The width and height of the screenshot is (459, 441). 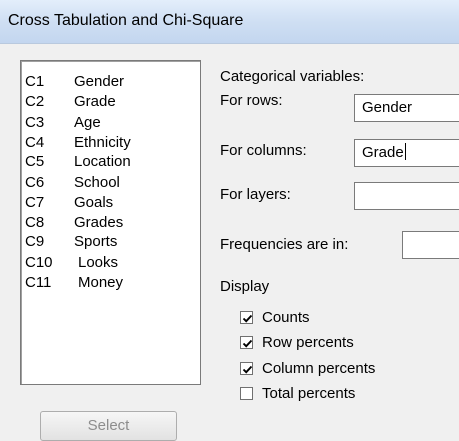 I want to click on variable-name: Gender, so click(x=99, y=81).